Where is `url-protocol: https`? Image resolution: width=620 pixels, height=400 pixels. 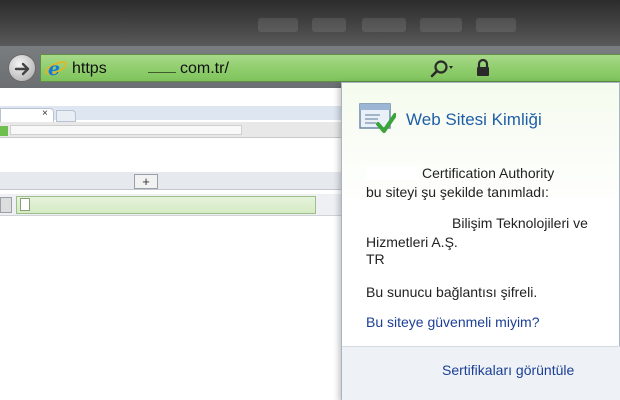
url-protocol: https is located at coordinates (89, 69).